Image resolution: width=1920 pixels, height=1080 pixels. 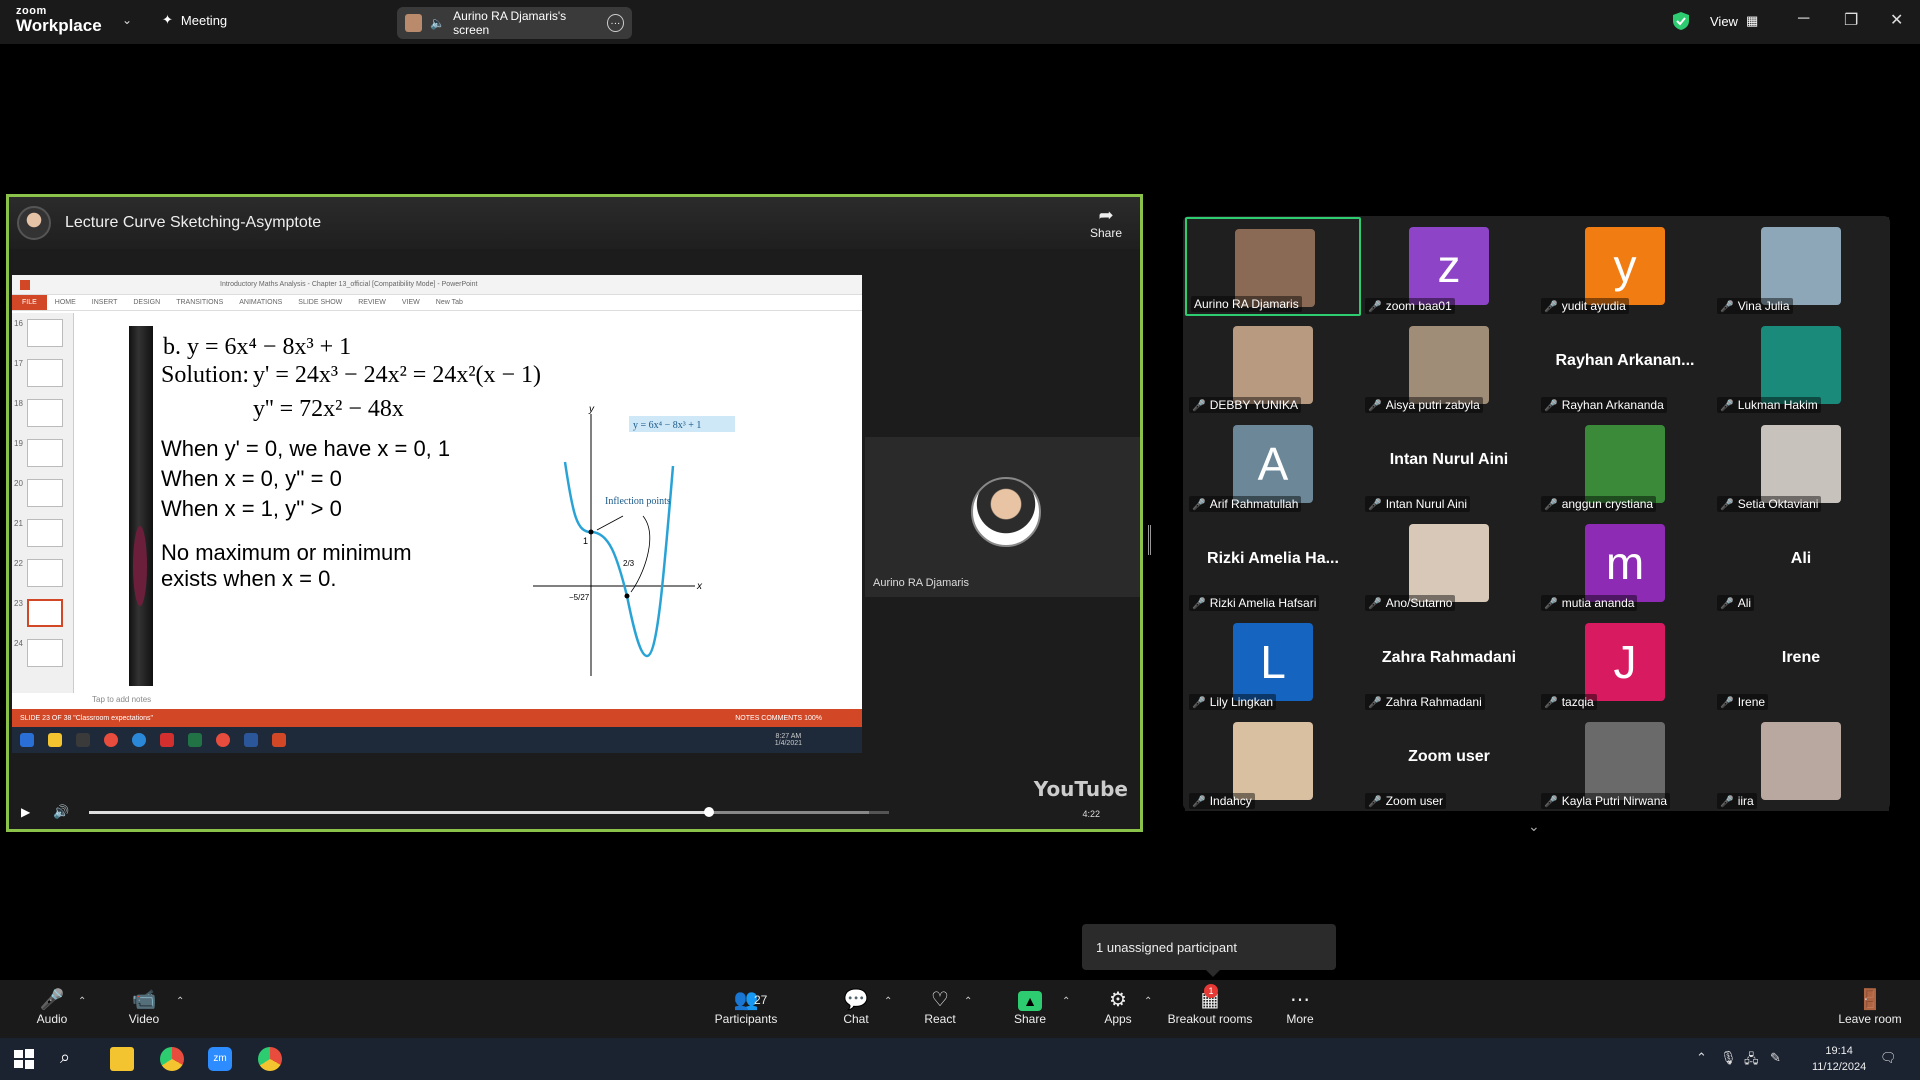 I want to click on participant-tile: Intan Nurul Aini 🎤 Intan Nurul Aini, so click(x=1449, y=464).